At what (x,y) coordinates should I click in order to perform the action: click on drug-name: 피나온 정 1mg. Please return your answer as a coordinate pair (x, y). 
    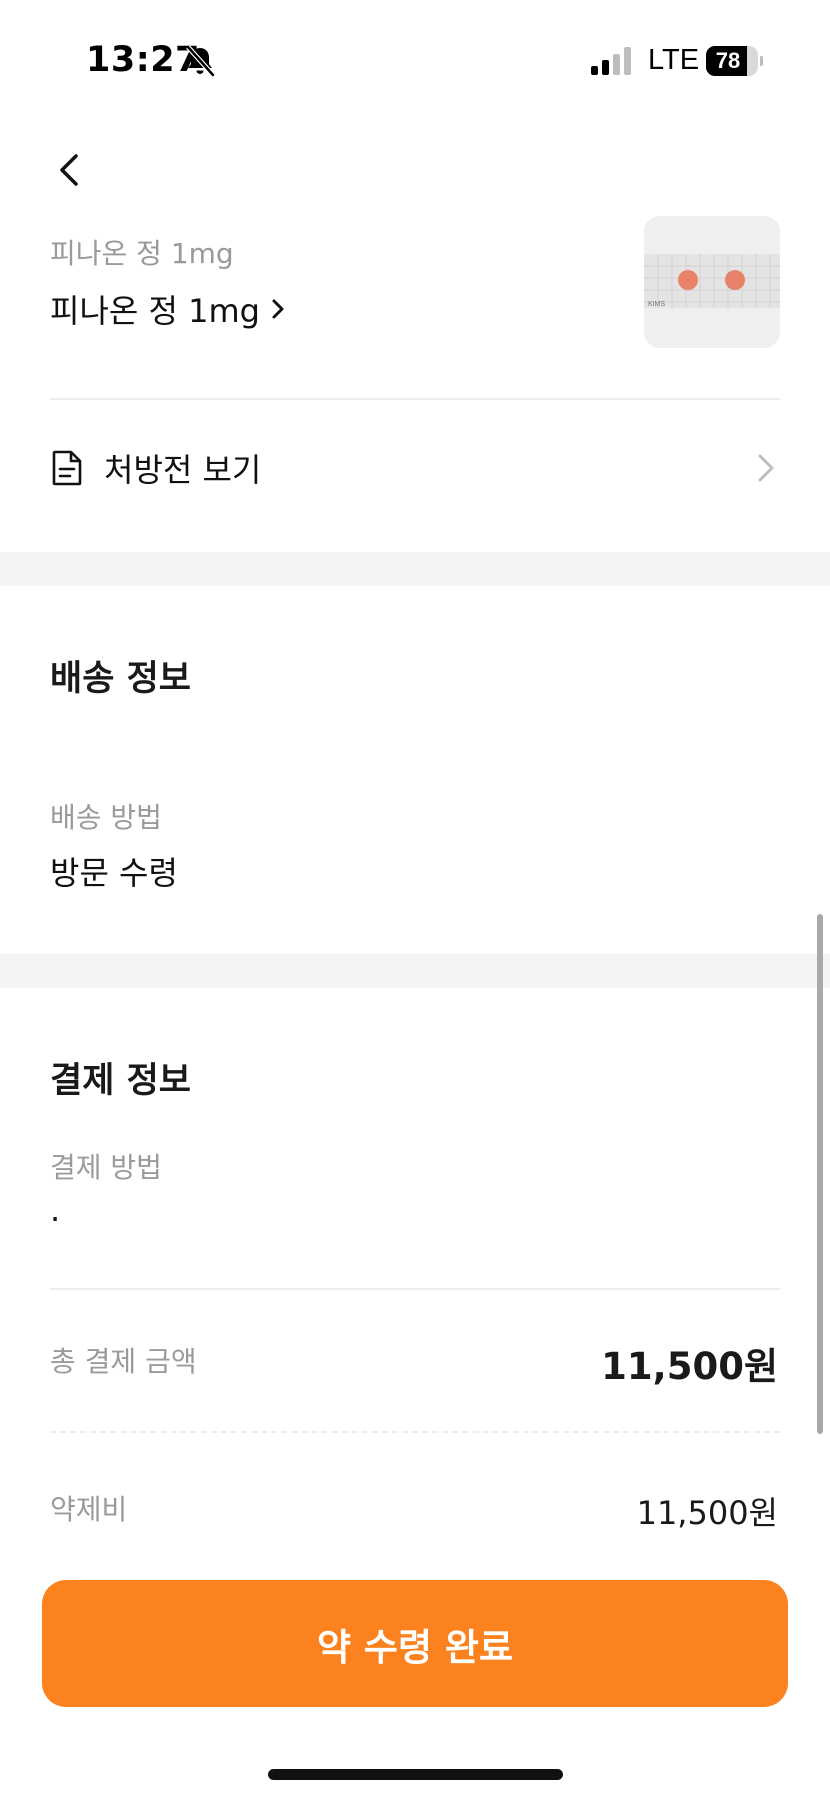
    Looking at the image, I should click on (155, 311).